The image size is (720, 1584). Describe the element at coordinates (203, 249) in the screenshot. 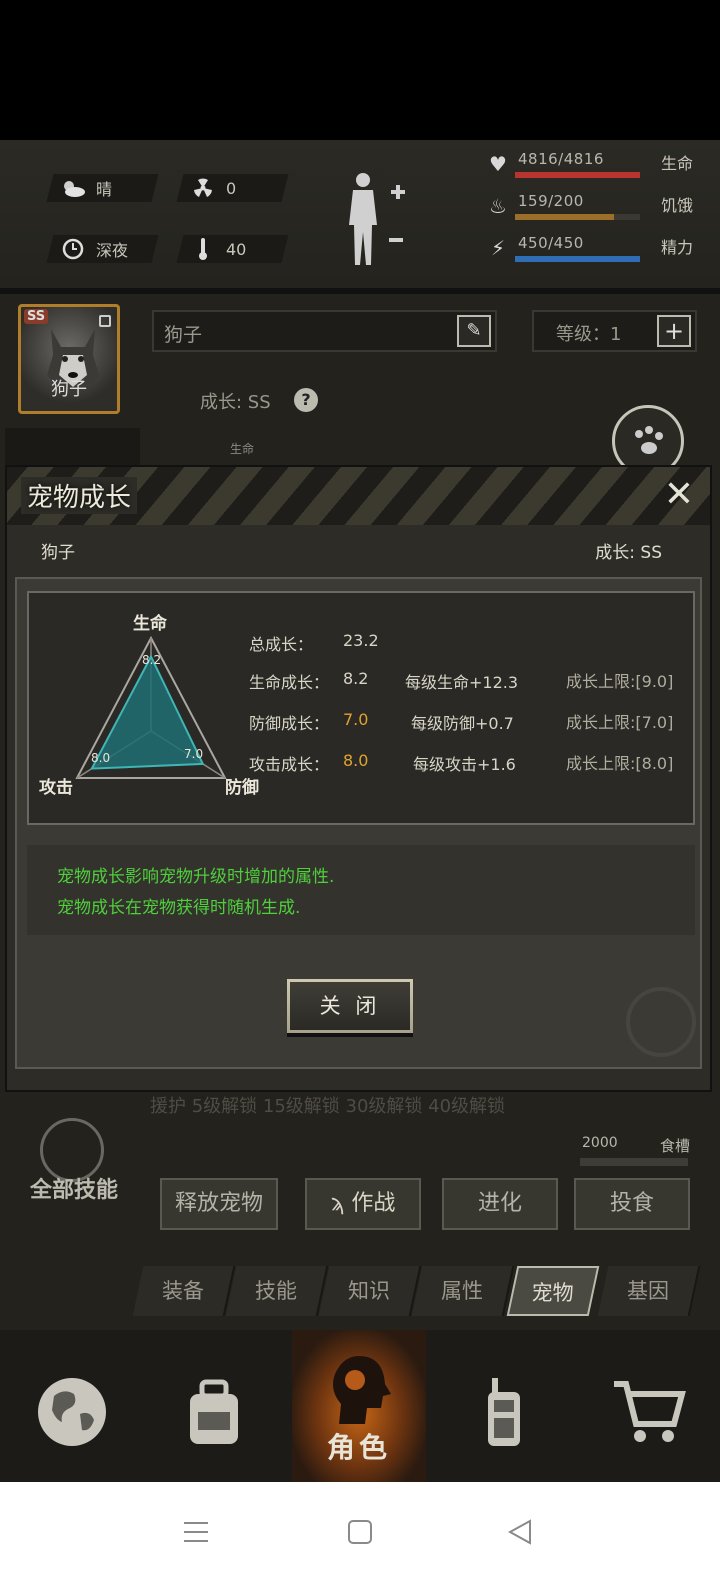

I see `thermometer-icon` at that location.